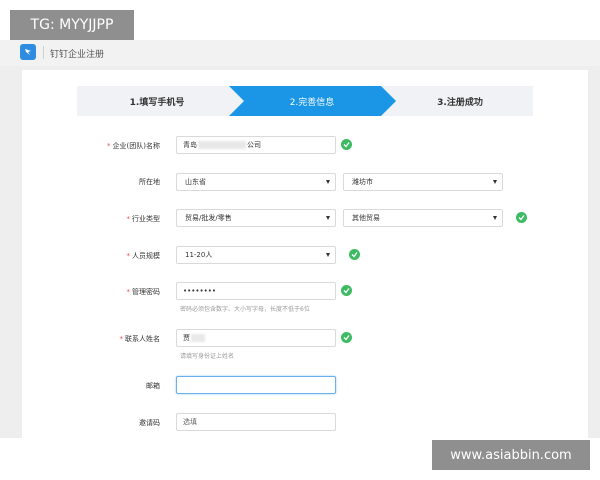  I want to click on staff-size-select: 11-20人, so click(256, 255).